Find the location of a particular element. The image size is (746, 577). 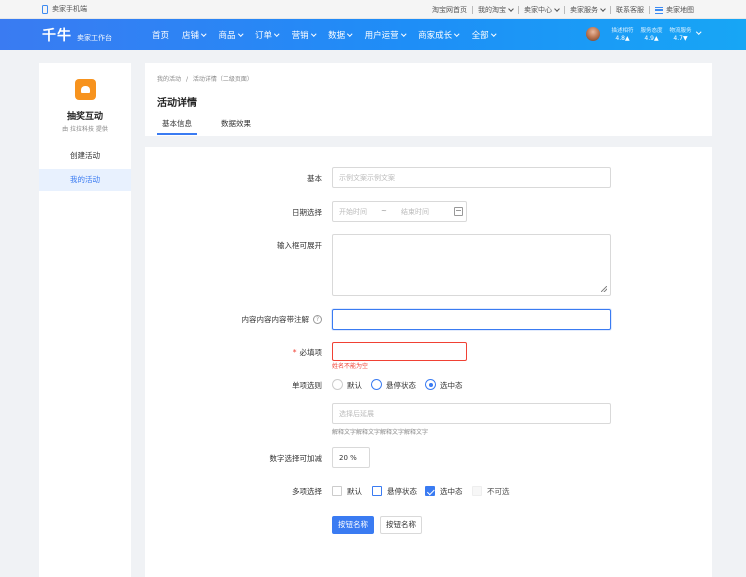

date-label: 日期选择 is located at coordinates (307, 212).